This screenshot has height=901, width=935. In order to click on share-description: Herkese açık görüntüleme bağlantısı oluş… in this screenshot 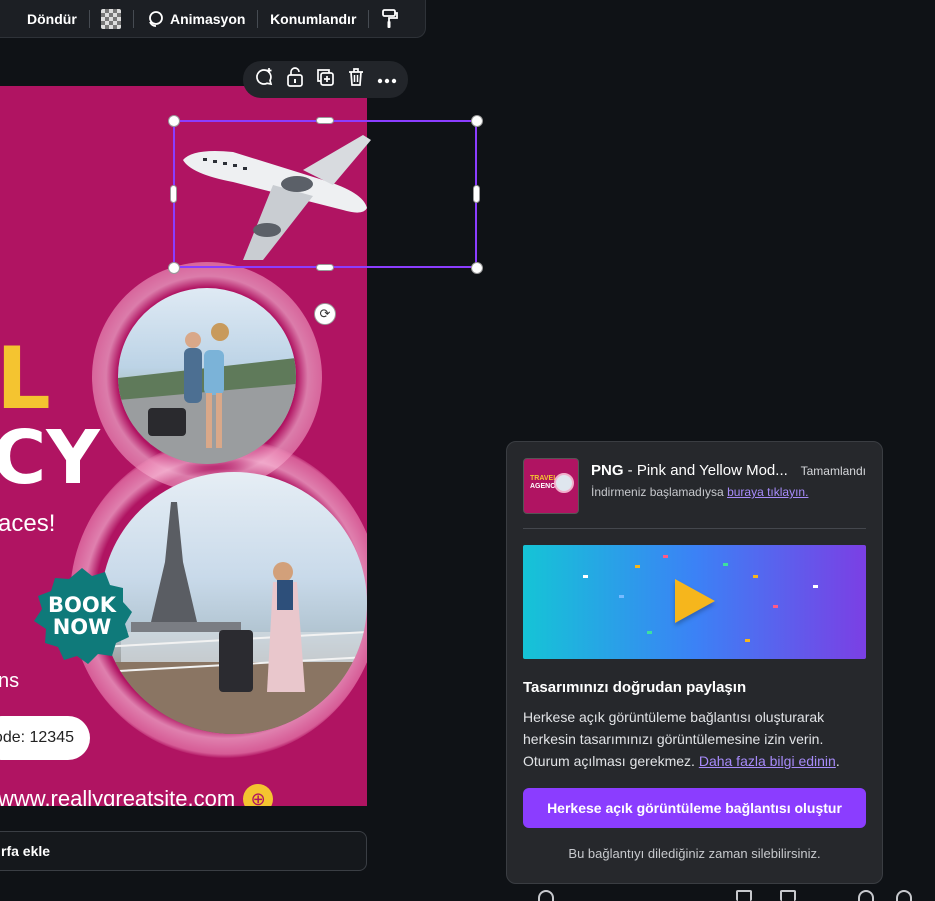, I will do `click(694, 739)`.